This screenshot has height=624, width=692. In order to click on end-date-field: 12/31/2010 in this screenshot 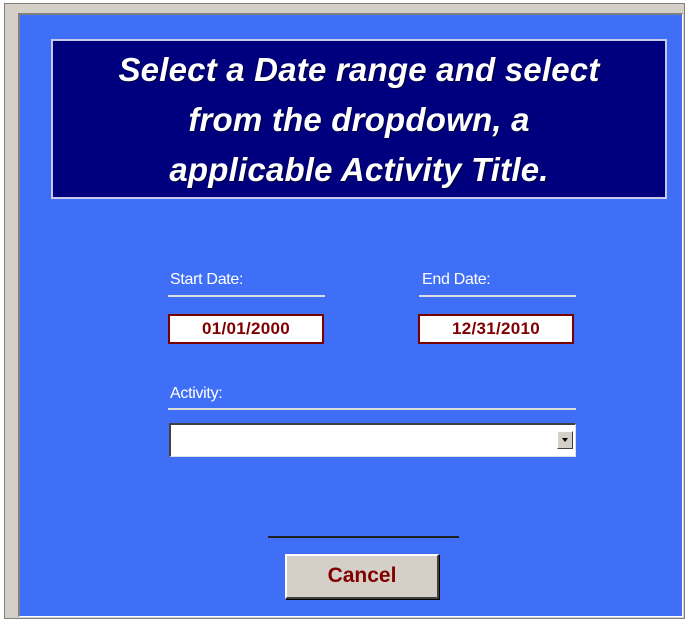, I will do `click(496, 329)`.